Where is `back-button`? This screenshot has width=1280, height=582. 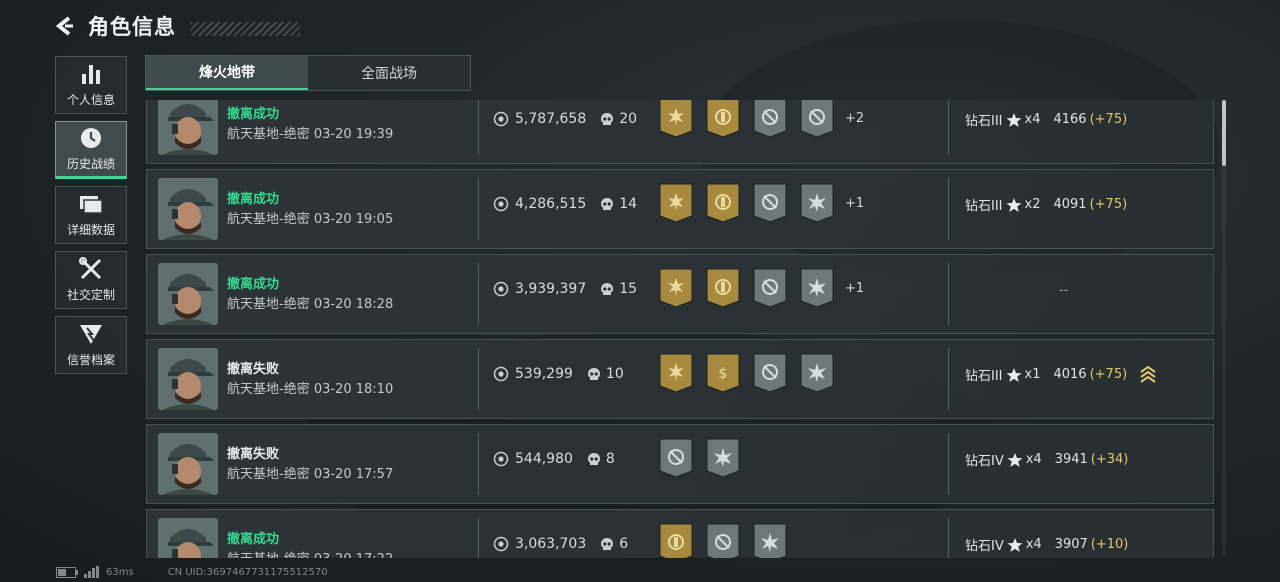
back-button is located at coordinates (65, 26).